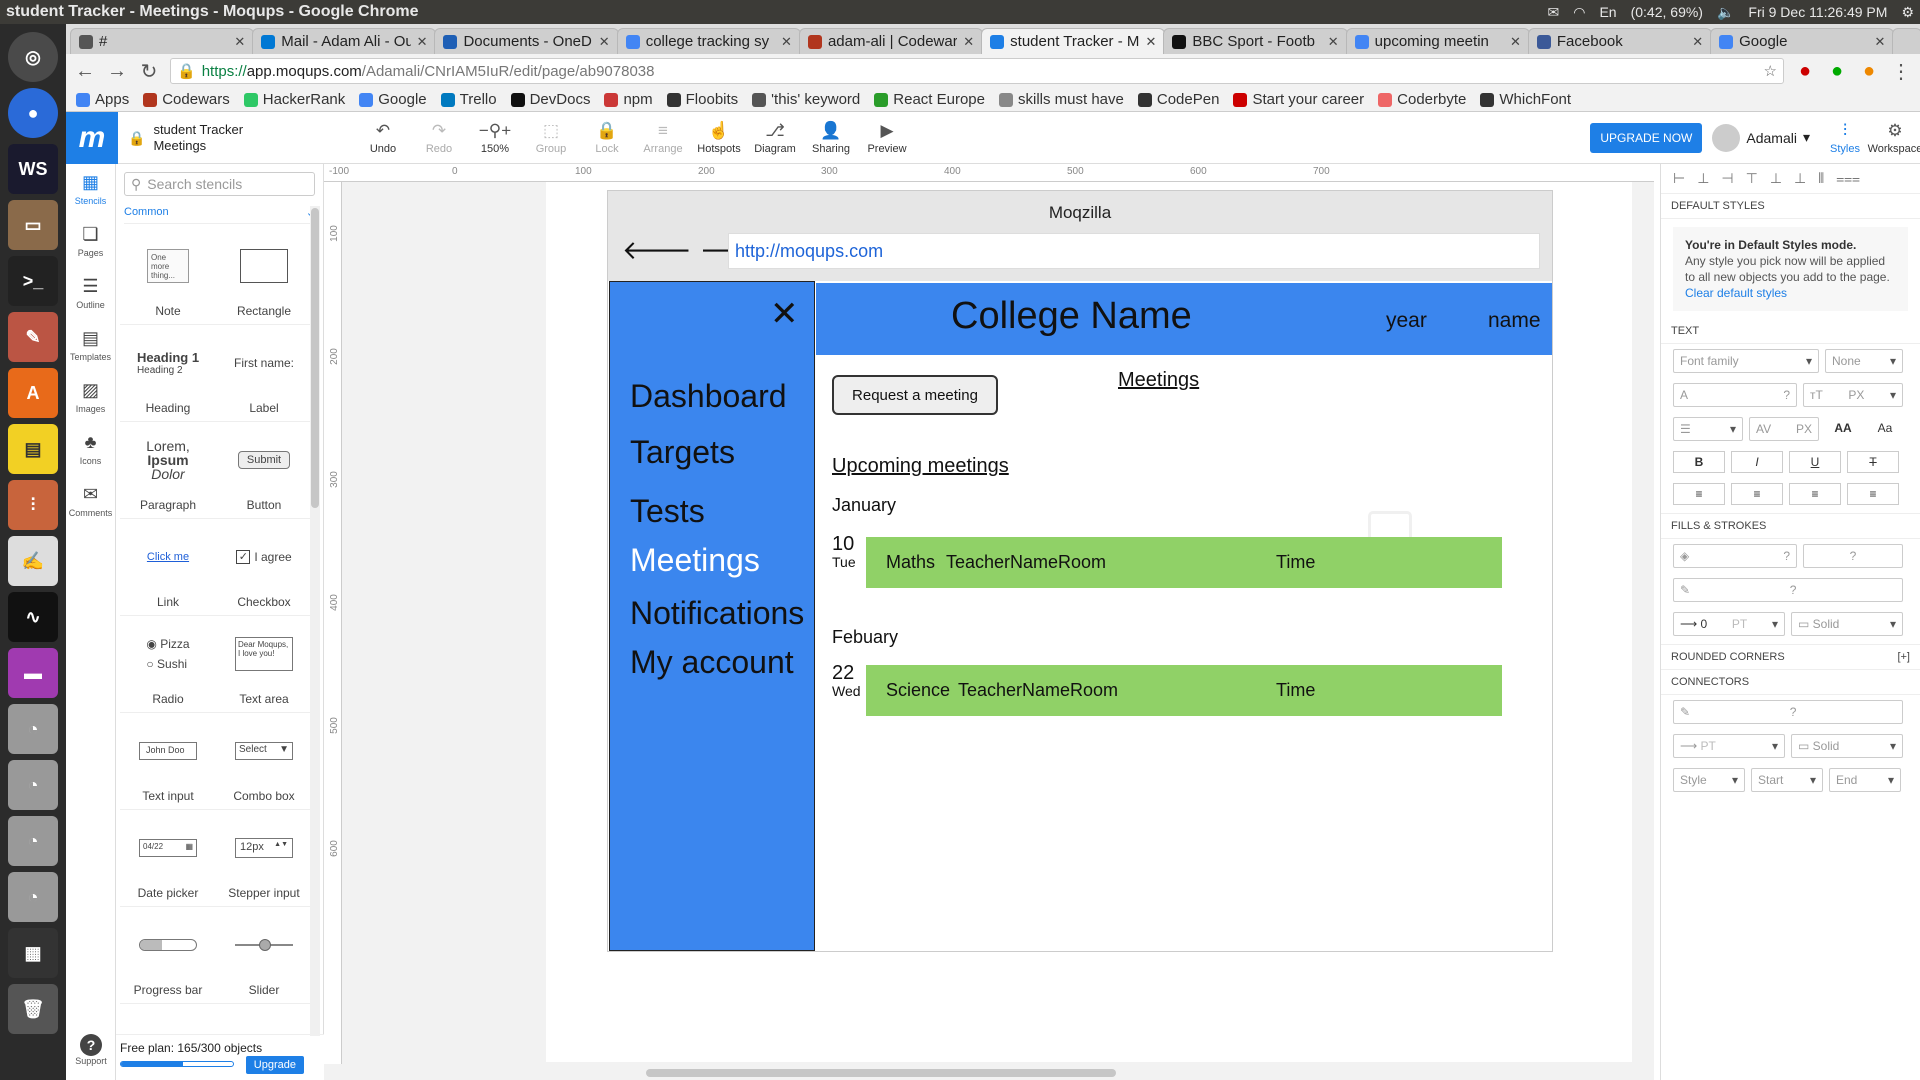 This screenshot has height=1080, width=1920. What do you see at coordinates (102, 99) in the screenshot?
I see `bookmark-item: Apps` at bounding box center [102, 99].